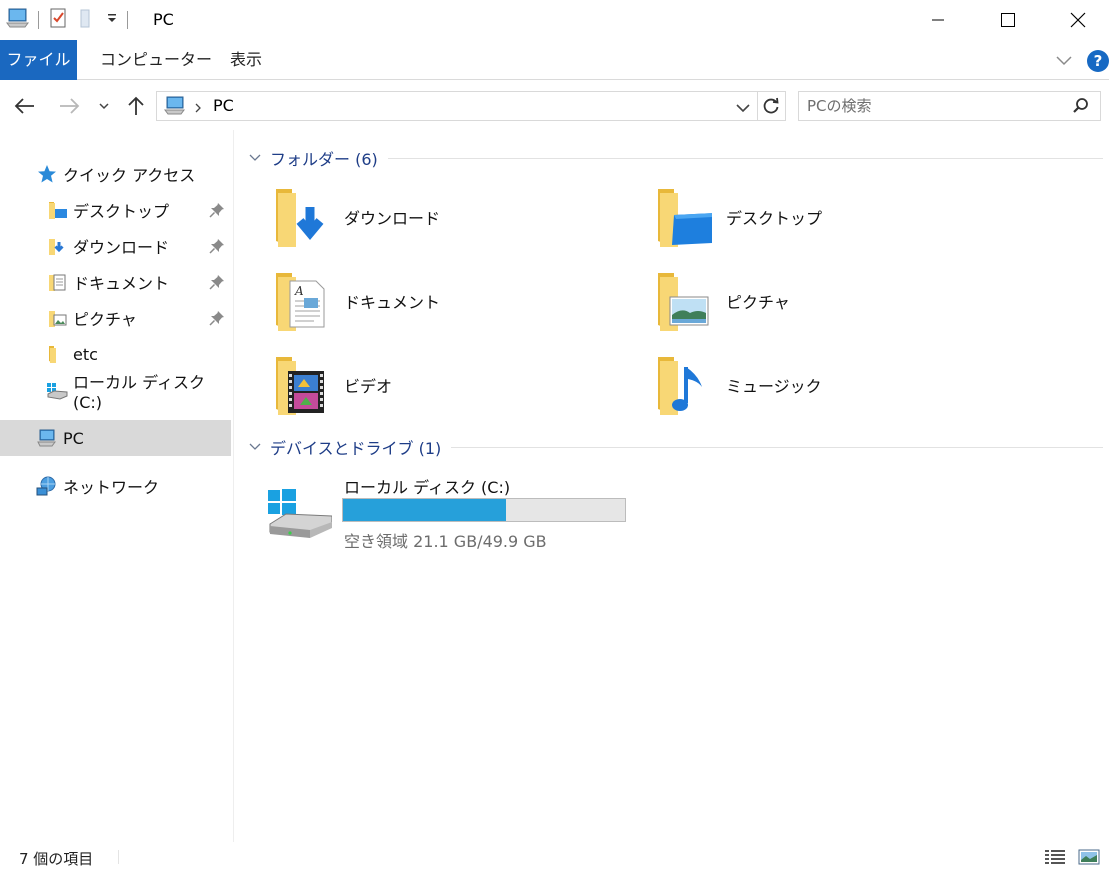 Image resolution: width=1109 pixels, height=872 pixels. Describe the element at coordinates (802, 301) in the screenshot. I see `folder-pictures: ピクチャ` at that location.